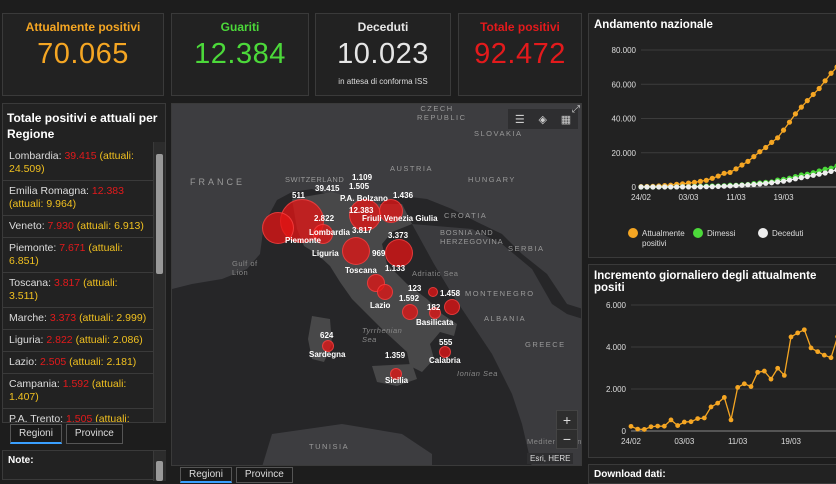 Image resolution: width=836 pixels, height=484 pixels. Describe the element at coordinates (616, 305) in the screenshot. I see `y-tick-label: 6.000` at that location.